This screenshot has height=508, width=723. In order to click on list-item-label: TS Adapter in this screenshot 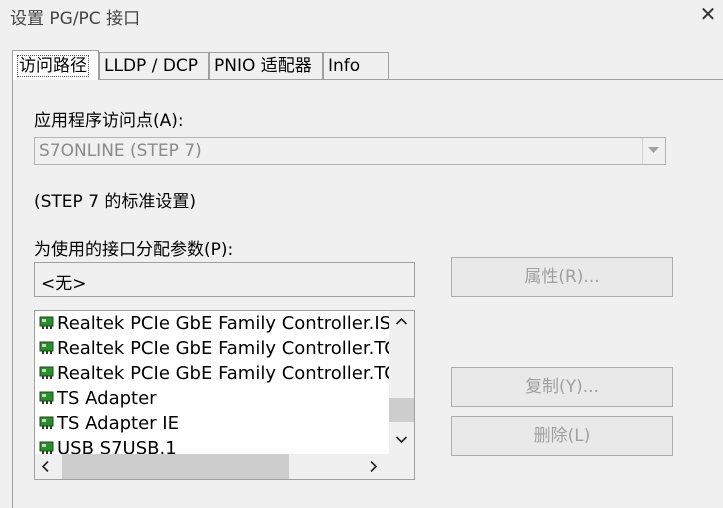, I will do `click(107, 398)`.